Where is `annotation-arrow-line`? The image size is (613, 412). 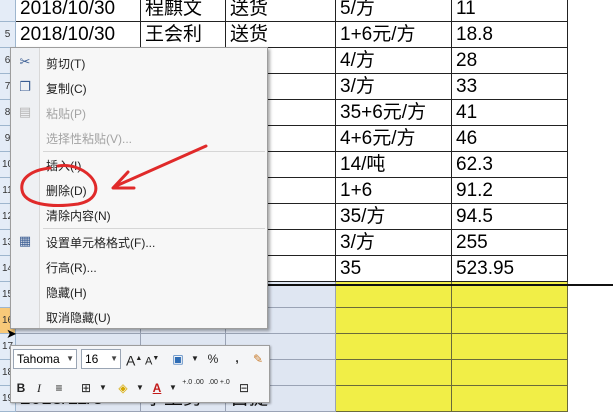
annotation-arrow-line is located at coordinates (161, 166).